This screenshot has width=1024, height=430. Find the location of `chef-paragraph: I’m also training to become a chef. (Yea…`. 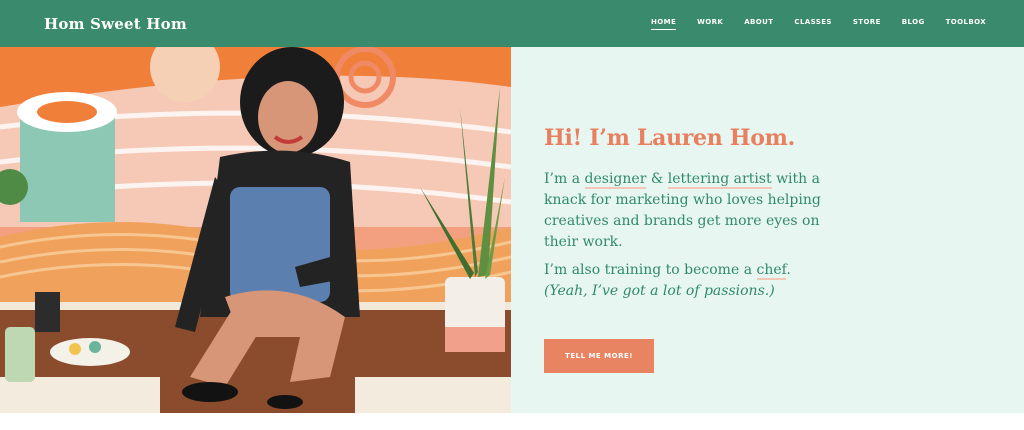

chef-paragraph: I’m also training to become a chef. (Yea… is located at coordinates (694, 281).